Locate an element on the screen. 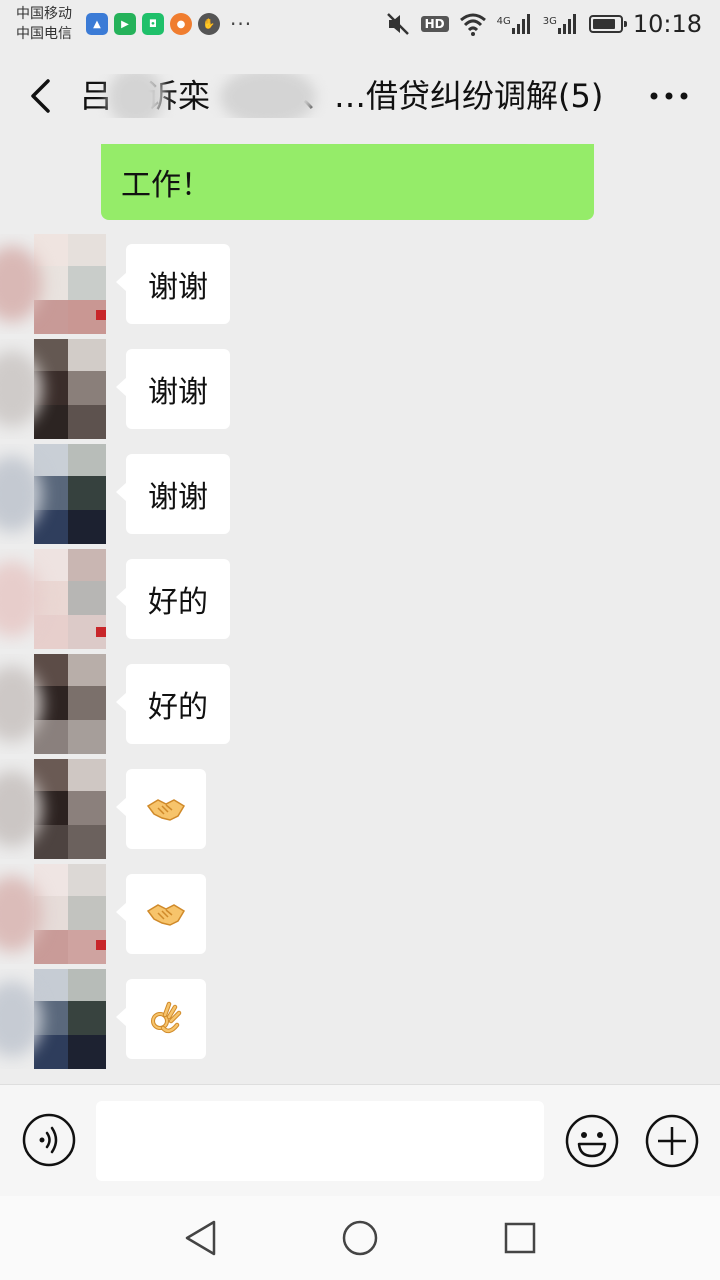 The width and height of the screenshot is (720, 1280). emoji-button is located at coordinates (592, 1141).